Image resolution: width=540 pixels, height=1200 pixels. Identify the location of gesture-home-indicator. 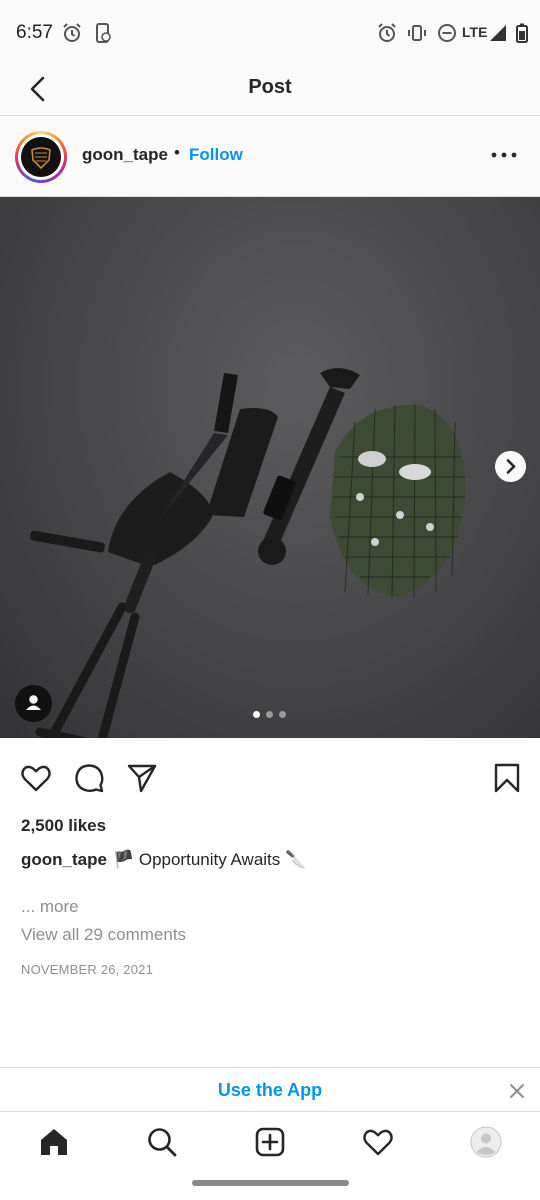
(270, 1183).